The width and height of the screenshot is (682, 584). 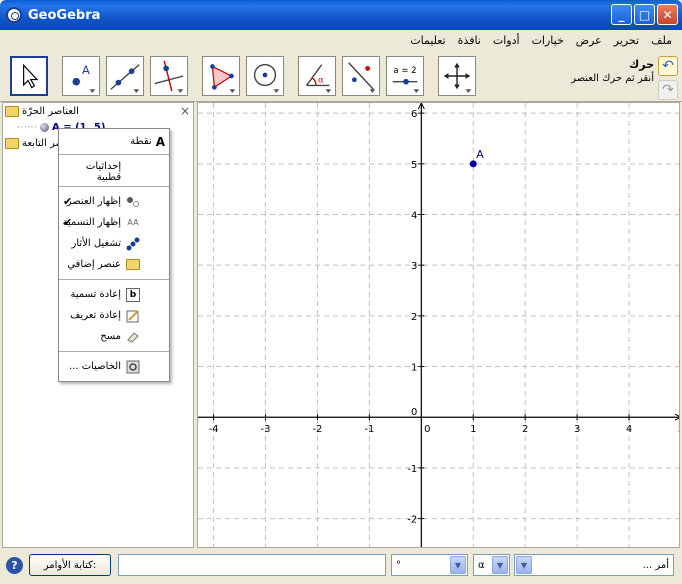 I want to click on menu-edit: تحرير, so click(x=626, y=40).